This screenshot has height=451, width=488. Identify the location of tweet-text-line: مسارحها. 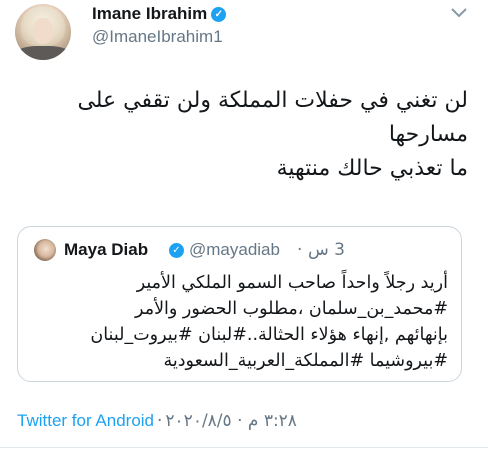
(428, 134).